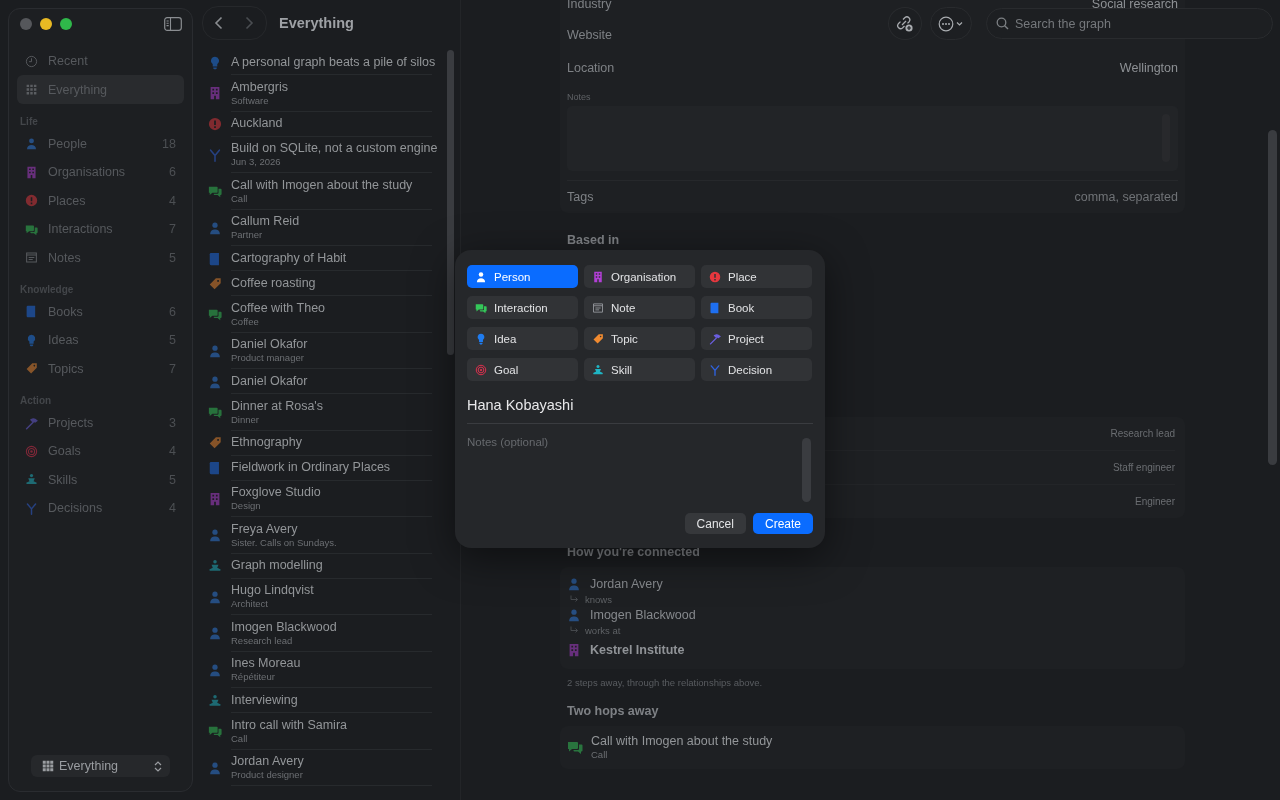  What do you see at coordinates (327, 468) in the screenshot?
I see `list-item: Fieldwork in Ordinary Places` at bounding box center [327, 468].